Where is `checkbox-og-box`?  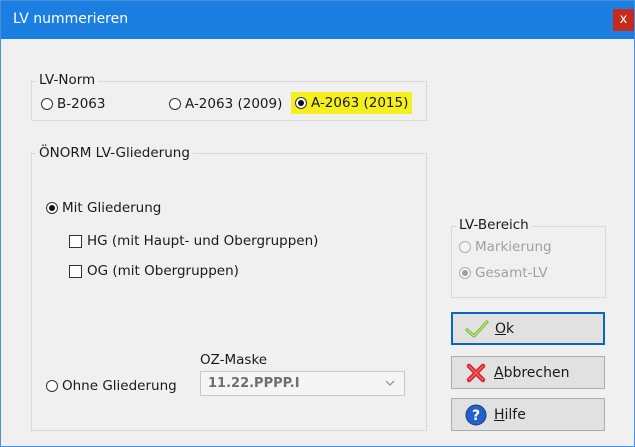 checkbox-og-box is located at coordinates (75, 271).